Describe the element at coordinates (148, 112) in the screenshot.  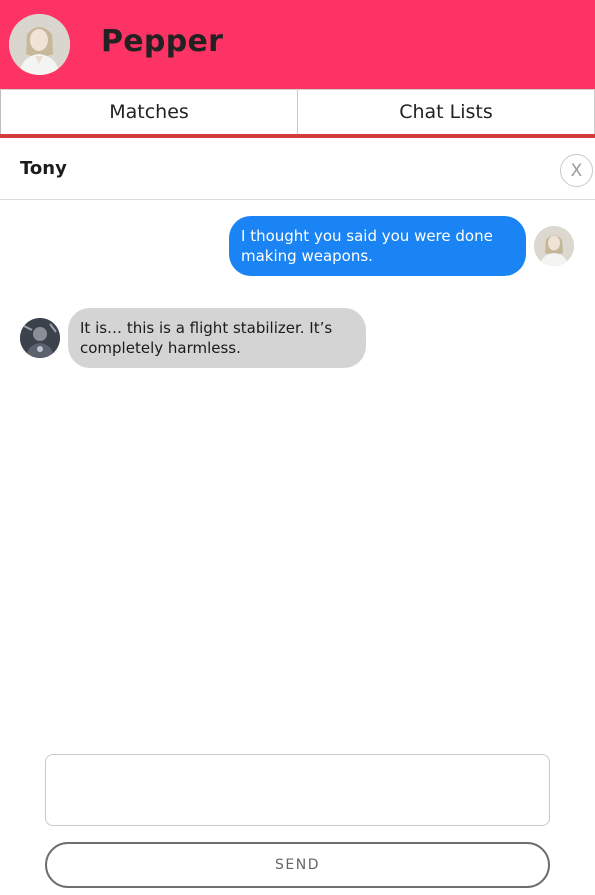
I see `tab-matches: Matches` at that location.